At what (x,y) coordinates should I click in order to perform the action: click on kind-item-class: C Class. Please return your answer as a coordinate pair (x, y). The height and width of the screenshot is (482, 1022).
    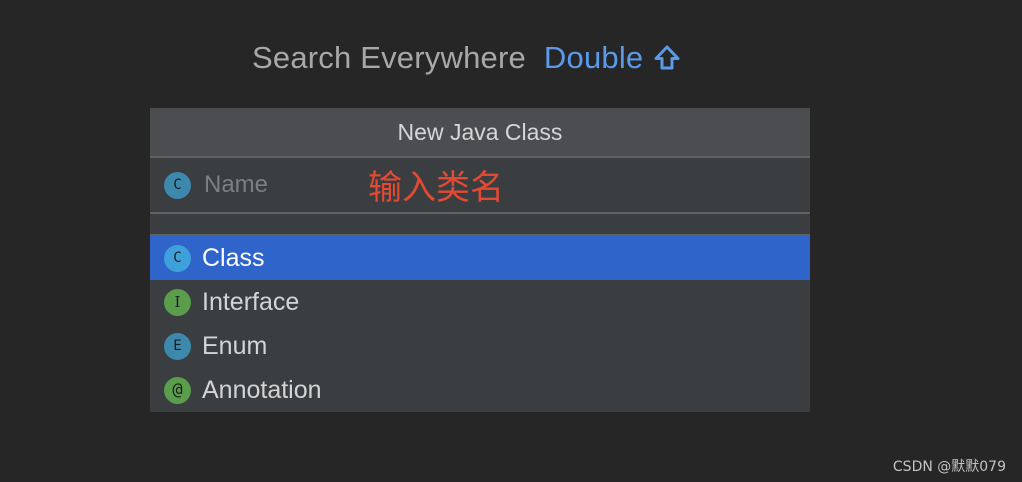
    Looking at the image, I should click on (480, 258).